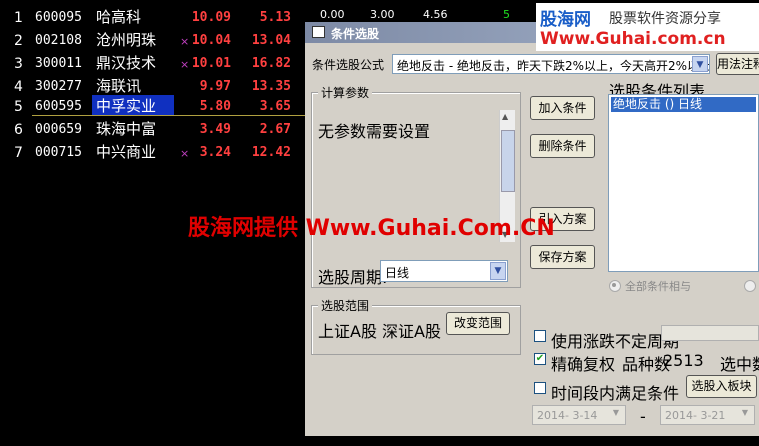 The height and width of the screenshot is (446, 759). I want to click on stock-row: 7 000715 中兴商业 × 3.24 12.42, so click(152, 152).